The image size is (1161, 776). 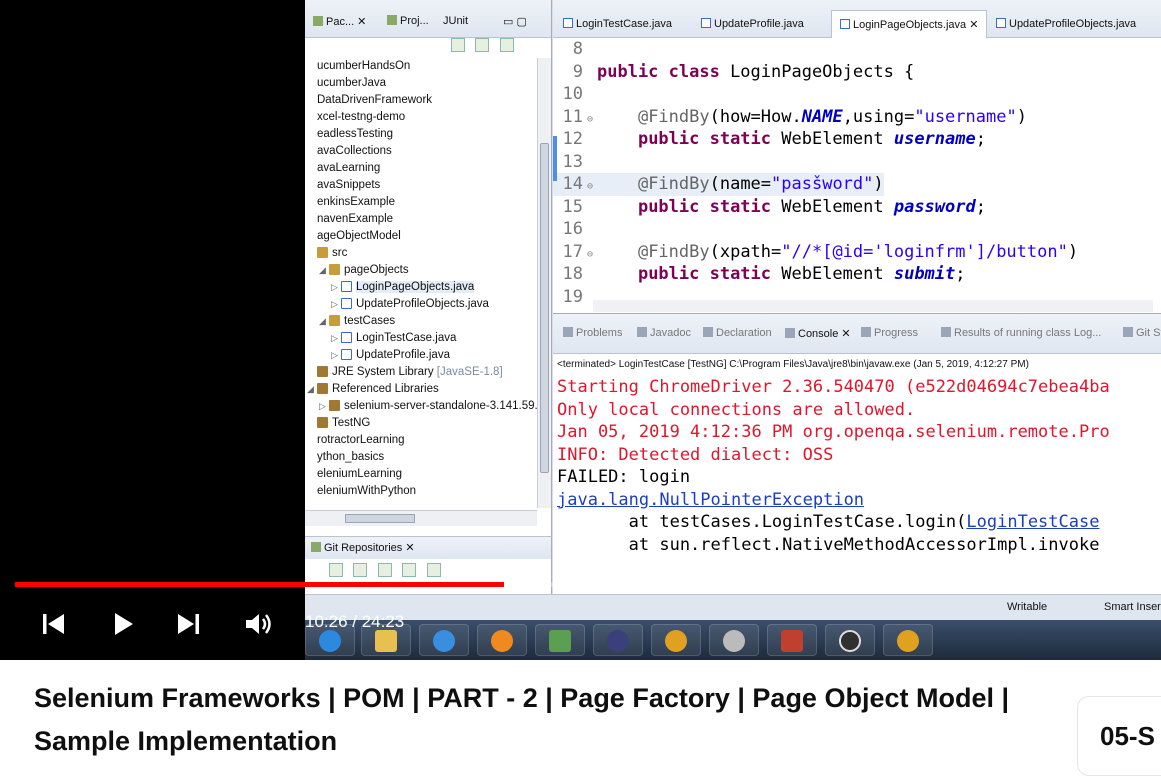 I want to click on chrome-icon, so click(x=908, y=641).